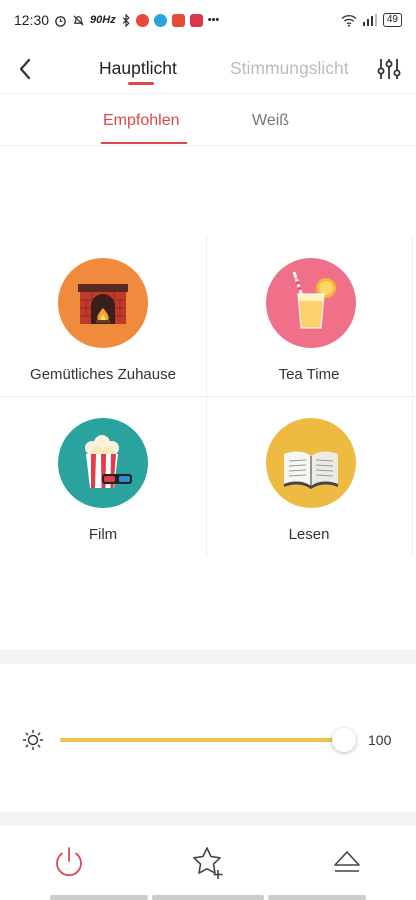 Image resolution: width=416 pixels, height=900 pixels. I want to click on alarm-icon, so click(60, 21).